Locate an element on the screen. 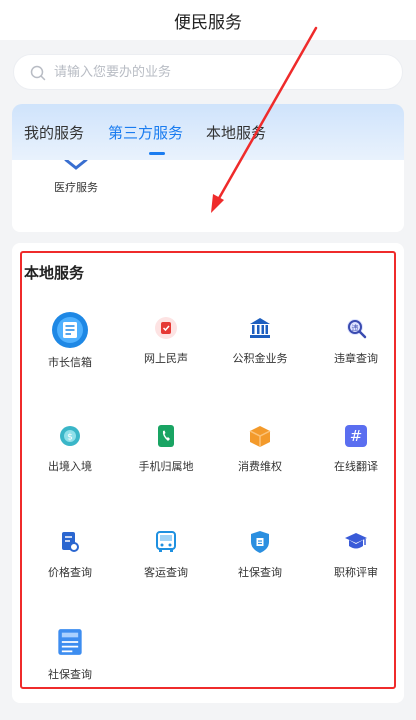 This screenshot has height=720, width=416. service-label: 客运查询 is located at coordinates (166, 572).